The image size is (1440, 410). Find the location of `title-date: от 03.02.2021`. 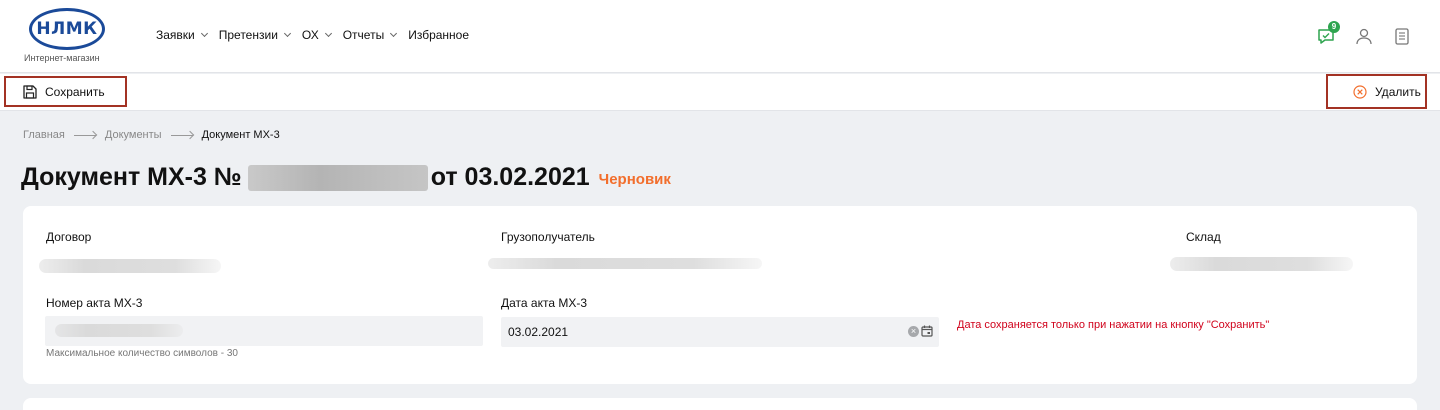

title-date: от 03.02.2021 is located at coordinates (510, 177).